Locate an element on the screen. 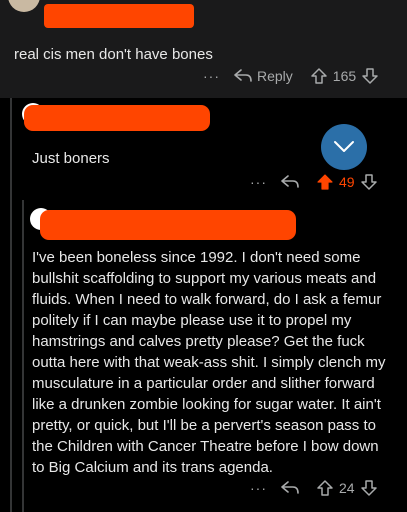 The width and height of the screenshot is (407, 512). comment-body: real cis men don't have bones is located at coordinates (113, 54).